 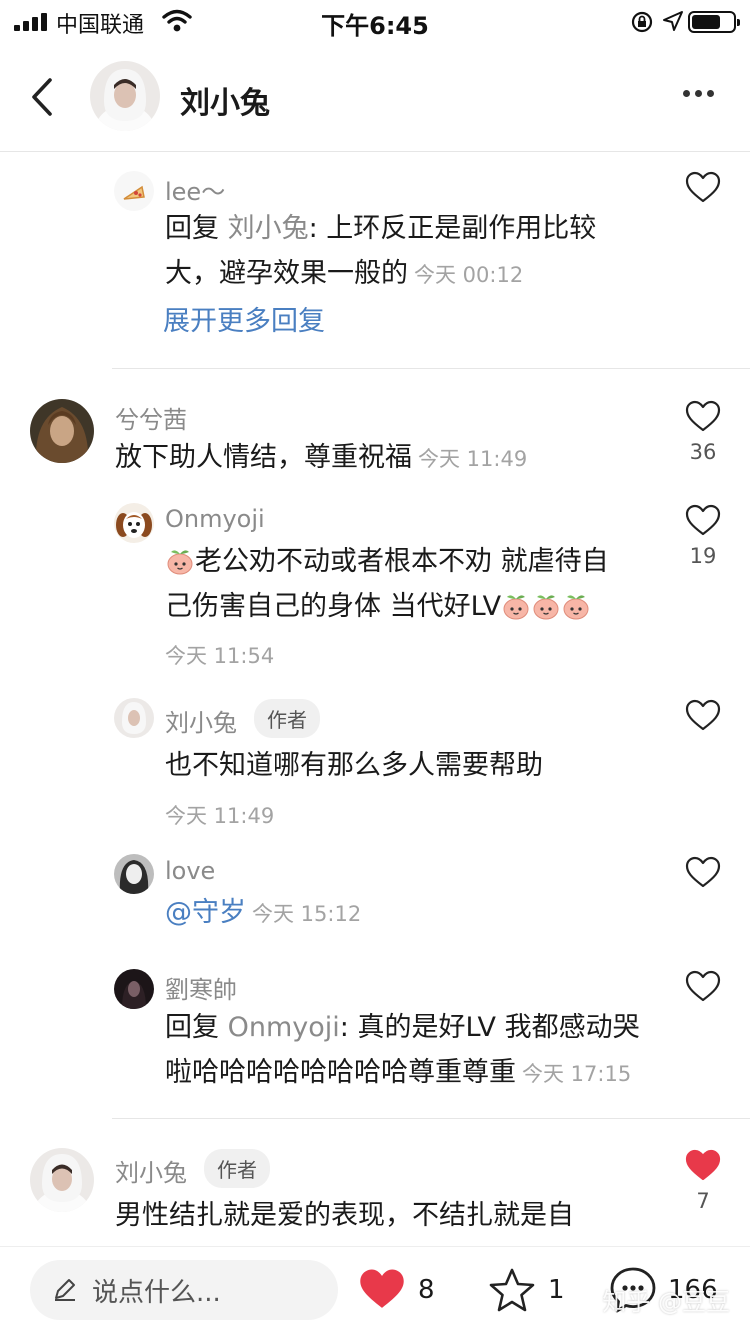 What do you see at coordinates (642, 22) in the screenshot?
I see `rotation-lock-icon` at bounding box center [642, 22].